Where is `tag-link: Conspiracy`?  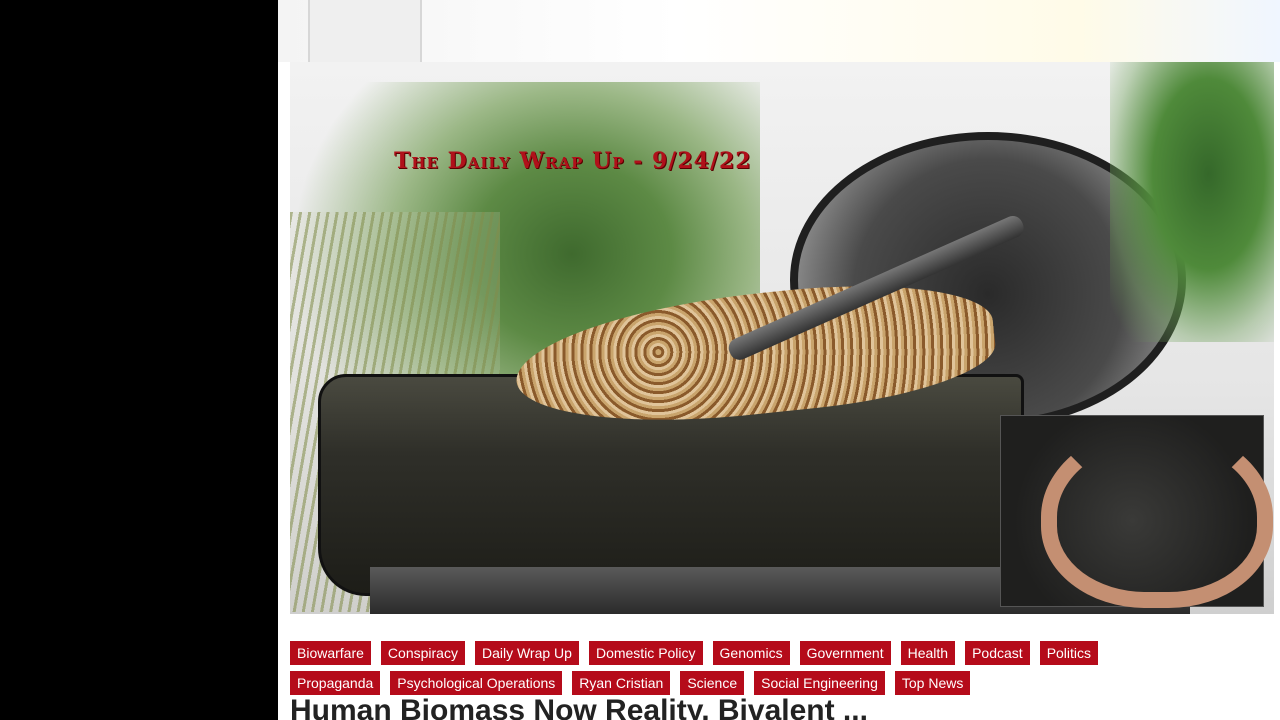
tag-link: Conspiracy is located at coordinates (422, 653).